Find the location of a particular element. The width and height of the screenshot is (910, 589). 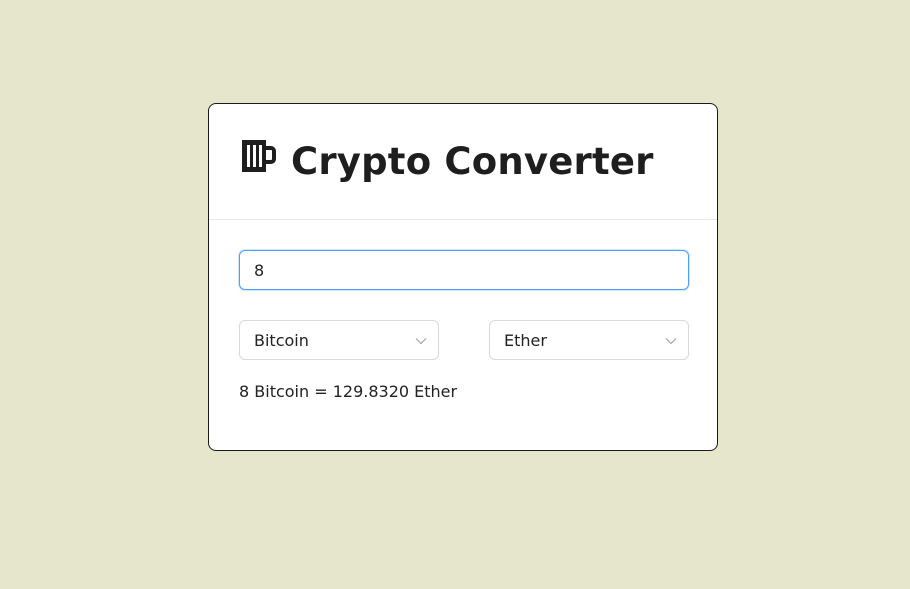

beer-mug-icon is located at coordinates (259, 156).